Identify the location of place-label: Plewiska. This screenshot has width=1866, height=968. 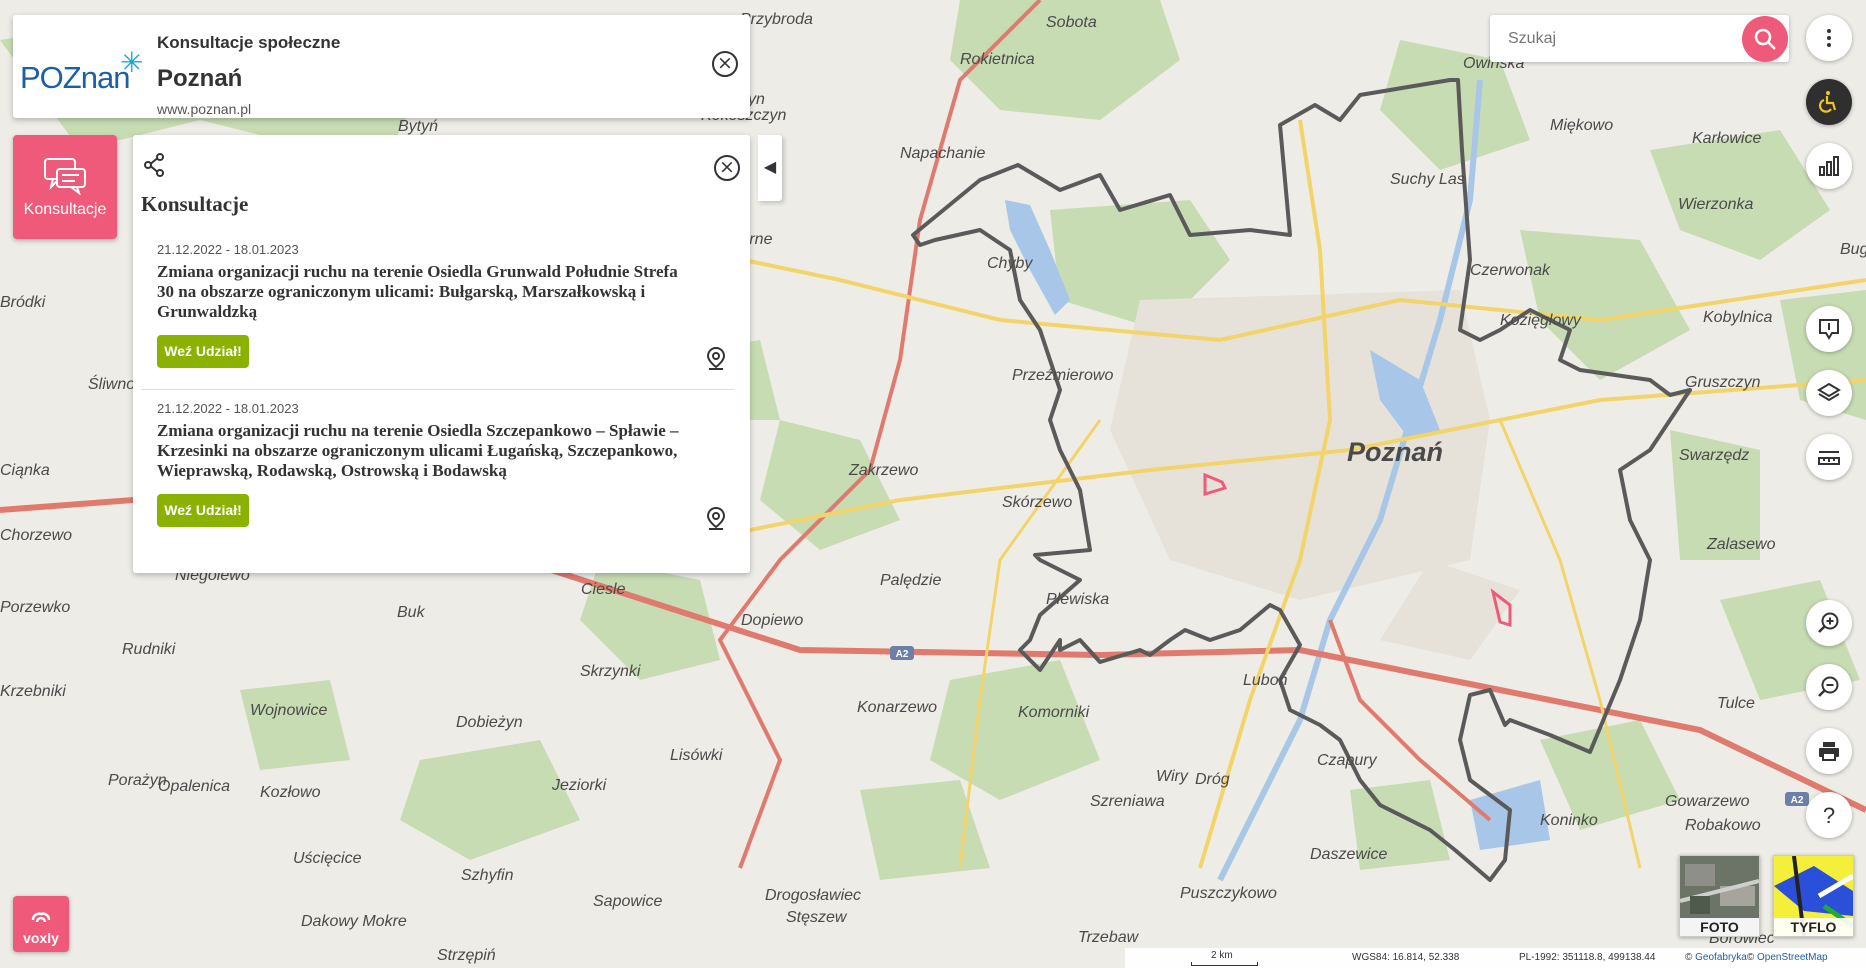
(1077, 599).